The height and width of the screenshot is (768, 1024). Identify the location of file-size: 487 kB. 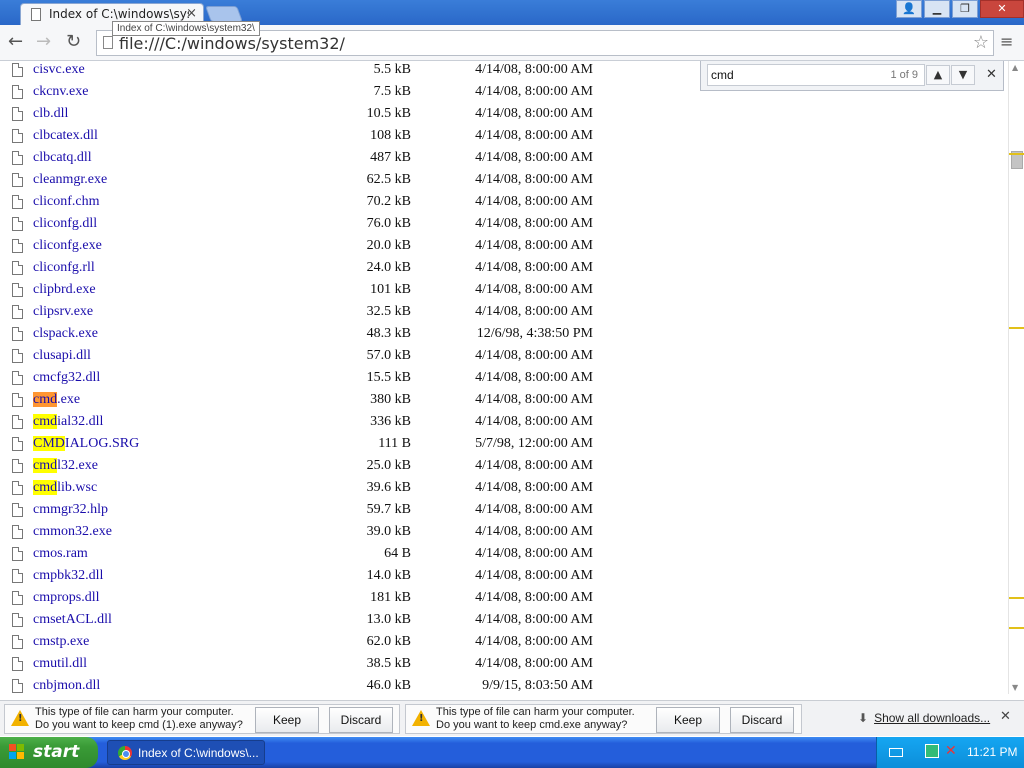
(390, 157).